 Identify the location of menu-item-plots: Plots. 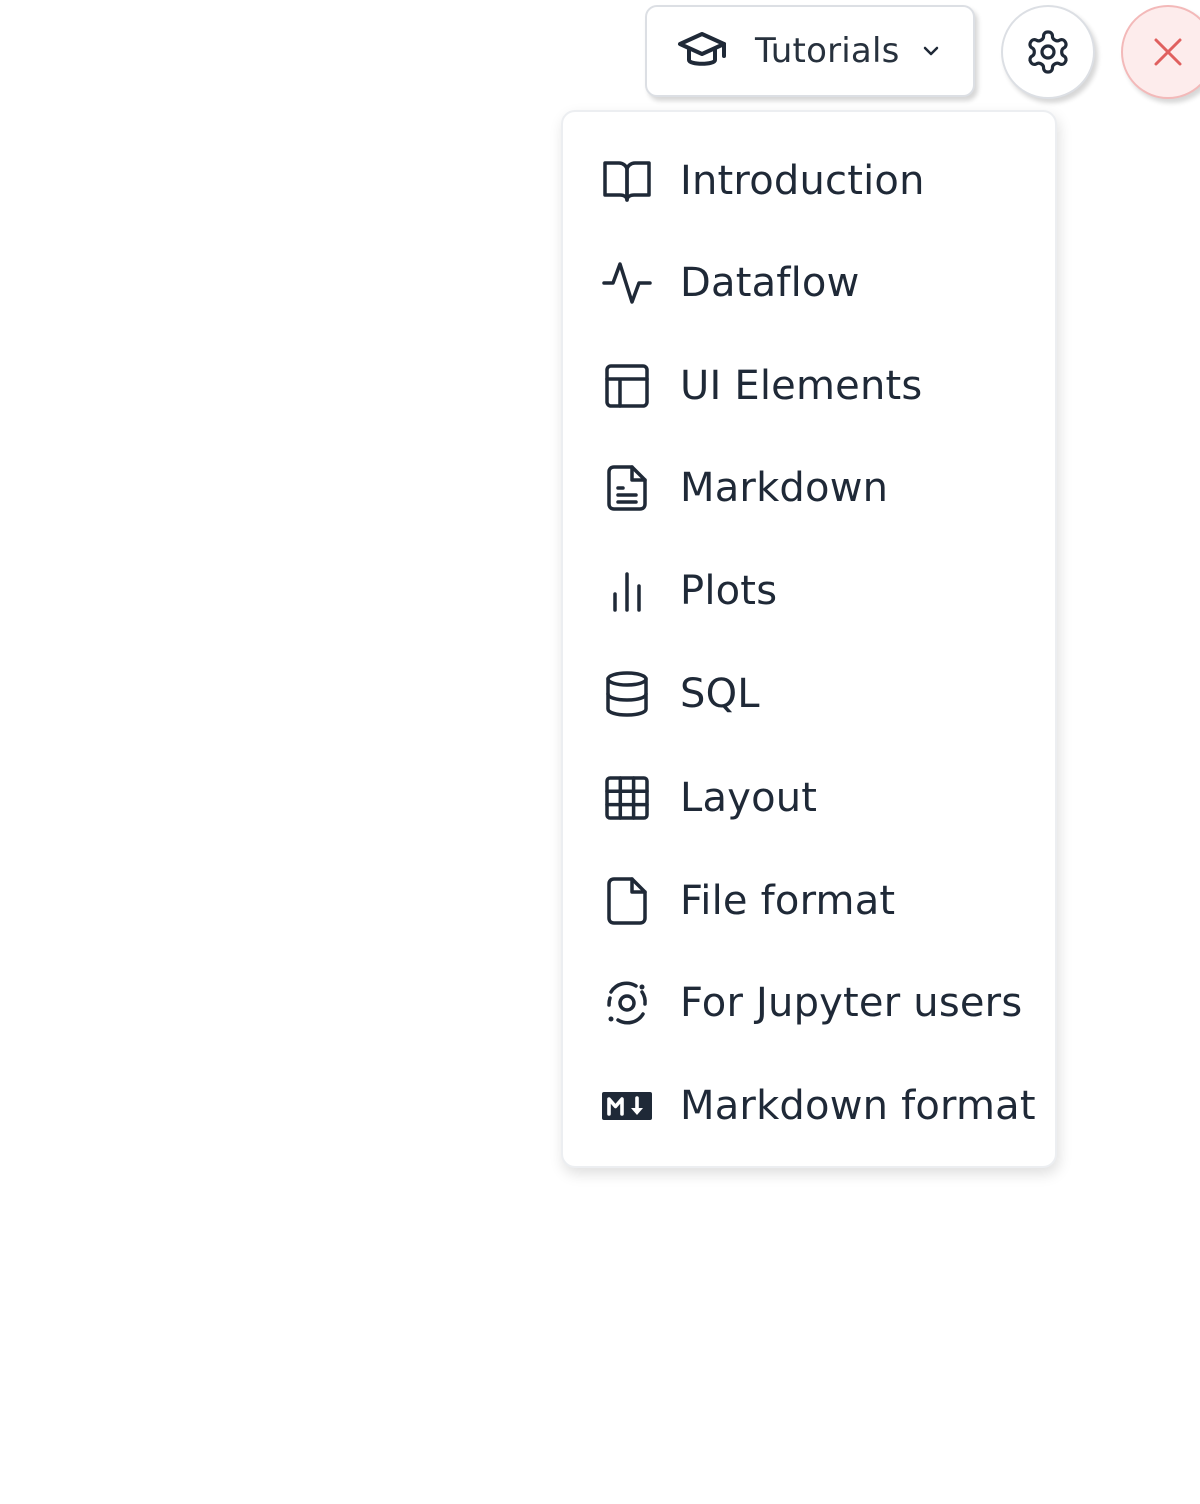
(809, 591).